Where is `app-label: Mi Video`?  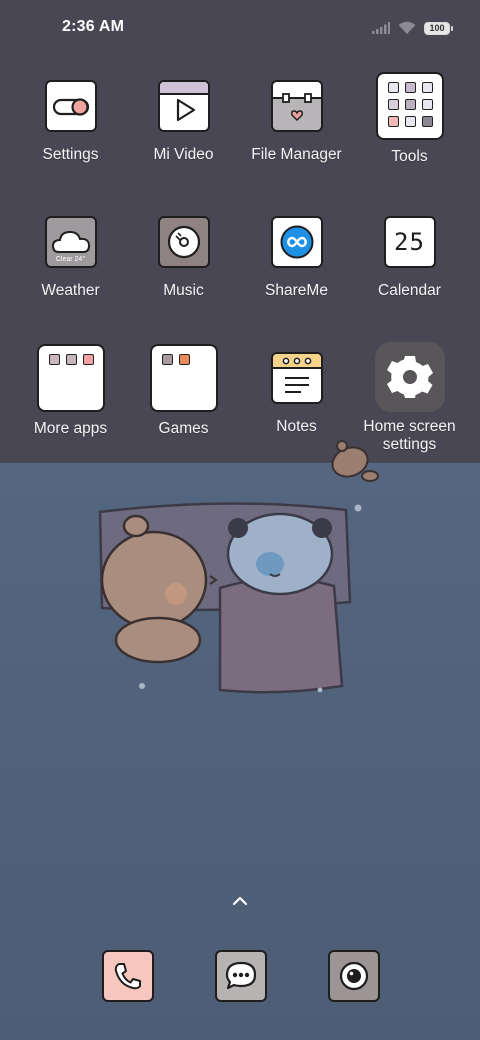
app-label: Mi Video is located at coordinates (183, 154).